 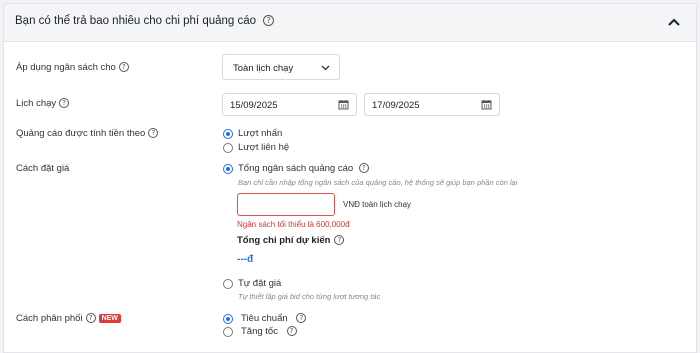 What do you see at coordinates (286, 204) in the screenshot?
I see `budget-amount-input` at bounding box center [286, 204].